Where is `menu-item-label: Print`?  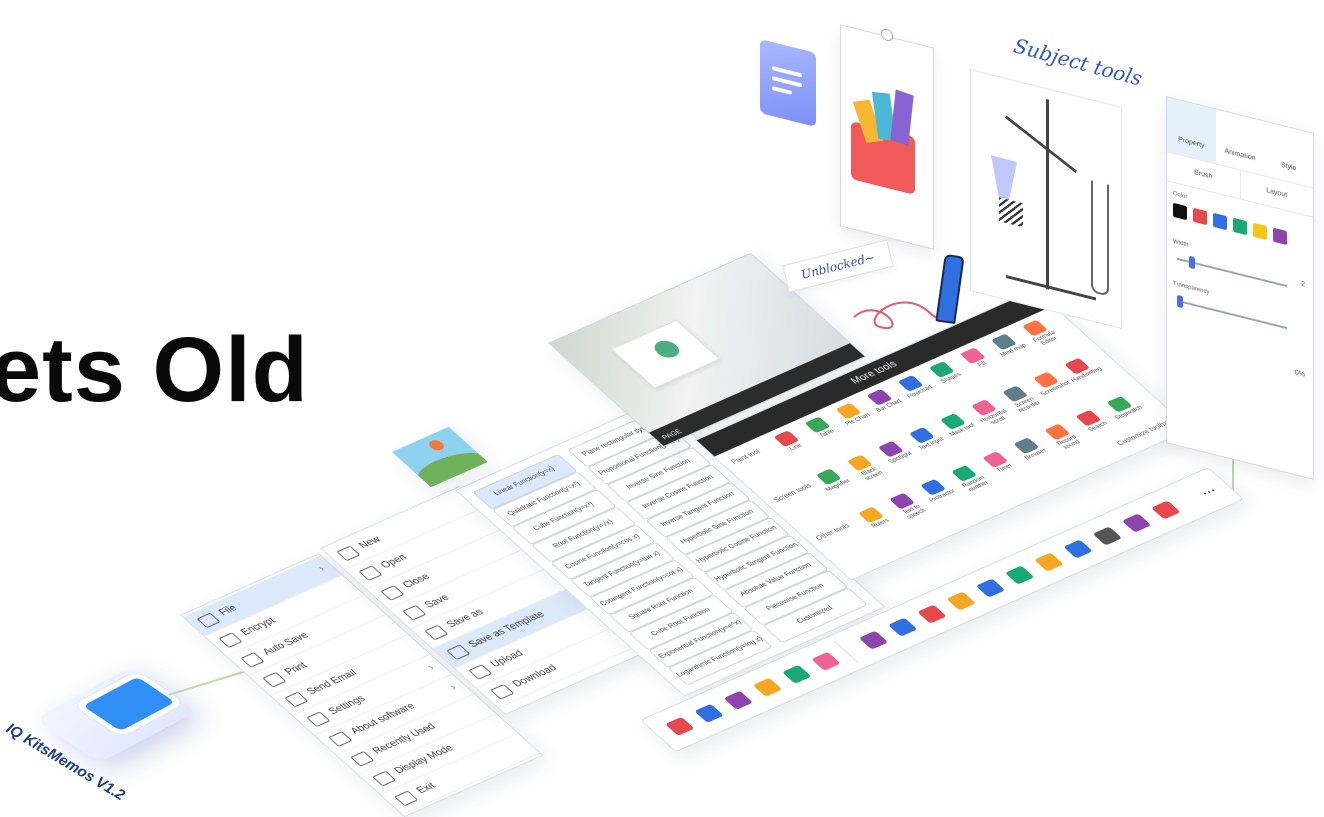 menu-item-label: Print is located at coordinates (296, 669).